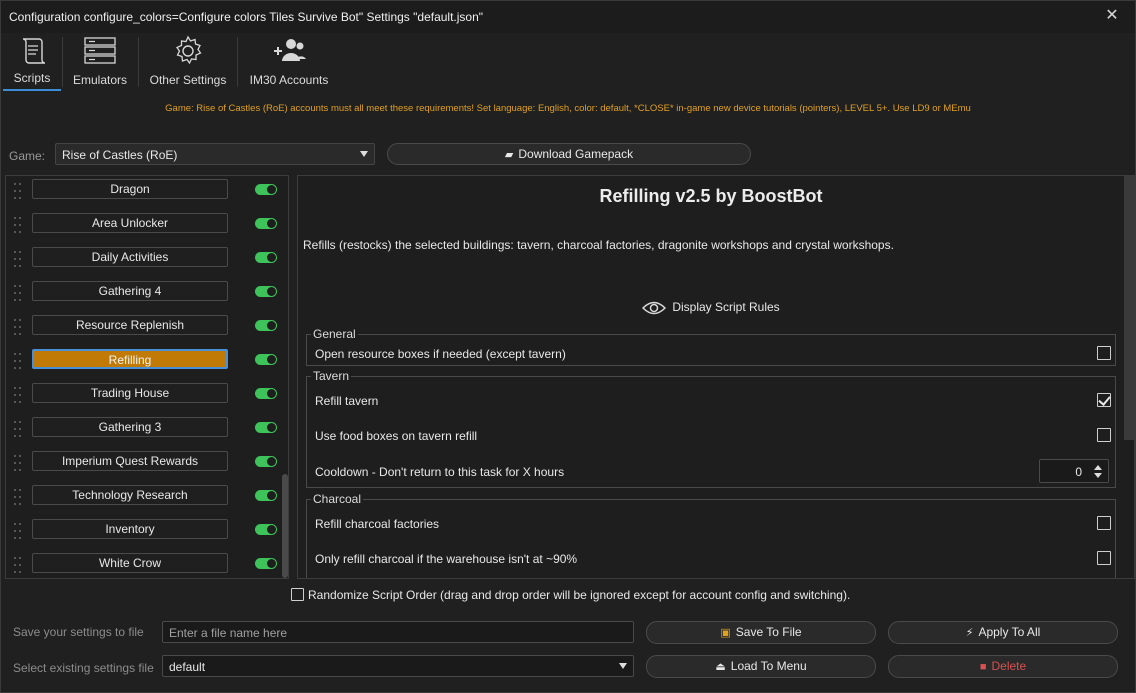 This screenshot has width=1136, height=693. I want to click on apply-to-all-button: ⚡ Apply To All, so click(1003, 632).